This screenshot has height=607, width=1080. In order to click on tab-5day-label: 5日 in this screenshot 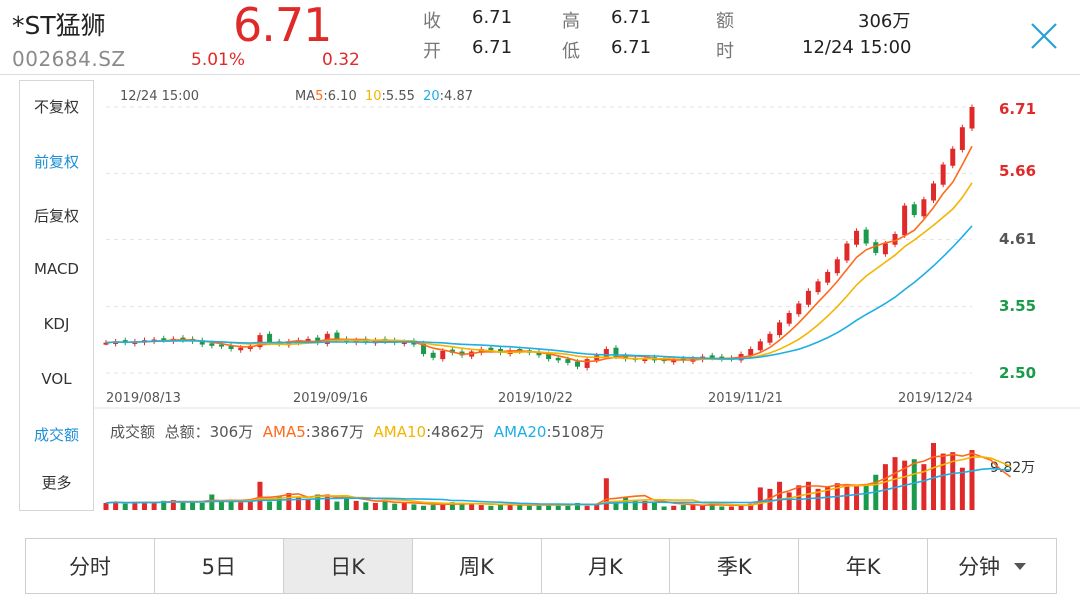, I will do `click(218, 567)`.